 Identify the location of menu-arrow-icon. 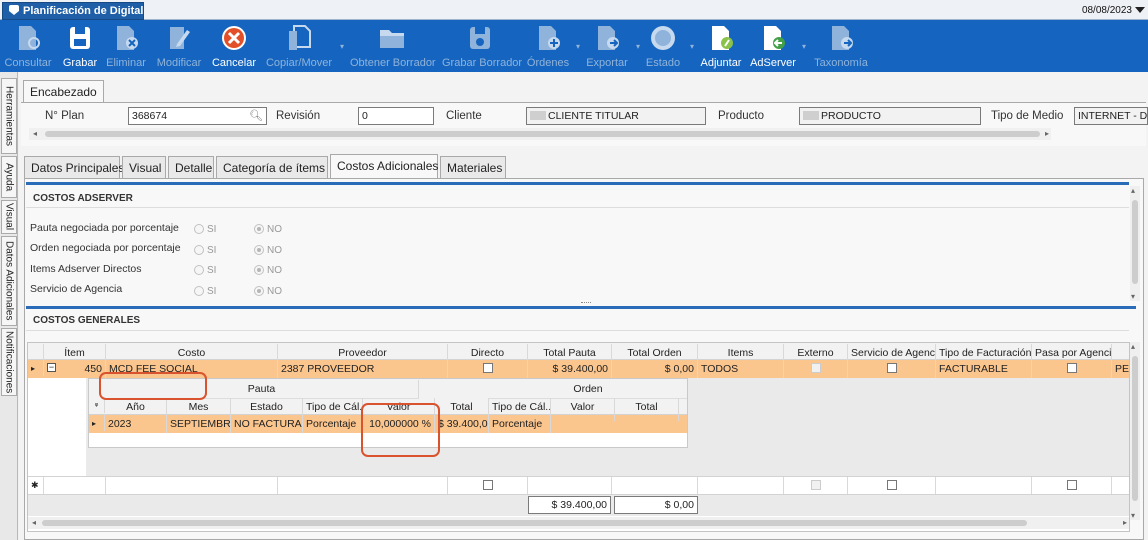
(1140, 10).